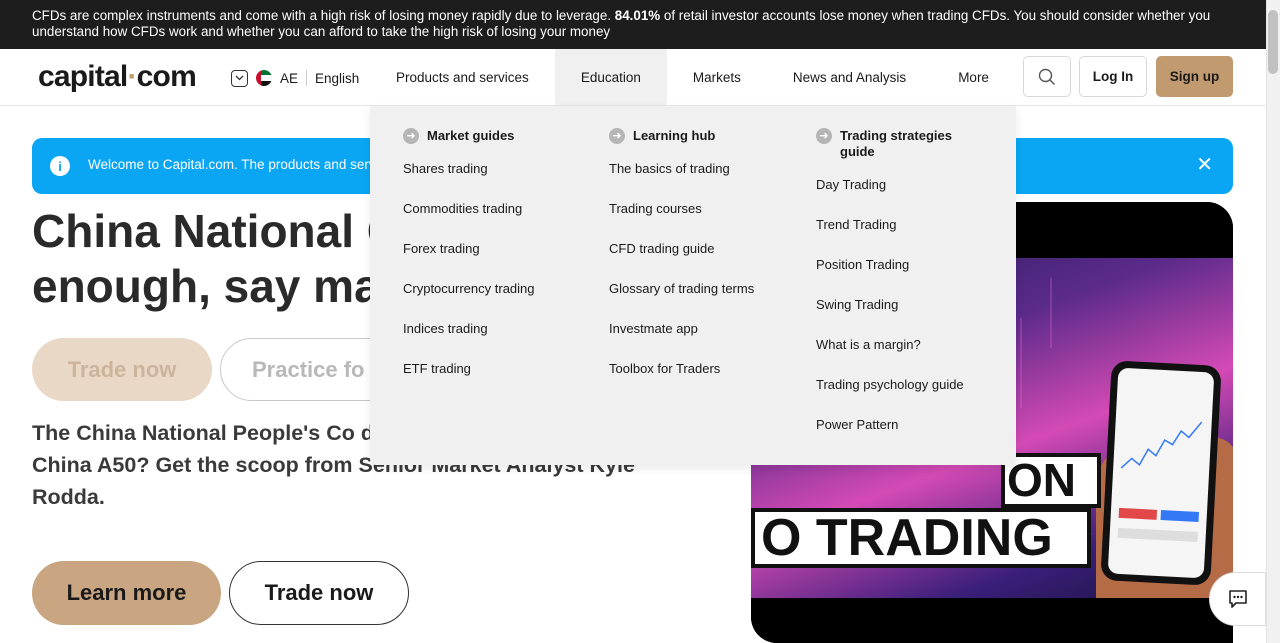 This screenshot has width=1280, height=643. What do you see at coordinates (60, 166) in the screenshot?
I see `info-icon: i` at bounding box center [60, 166].